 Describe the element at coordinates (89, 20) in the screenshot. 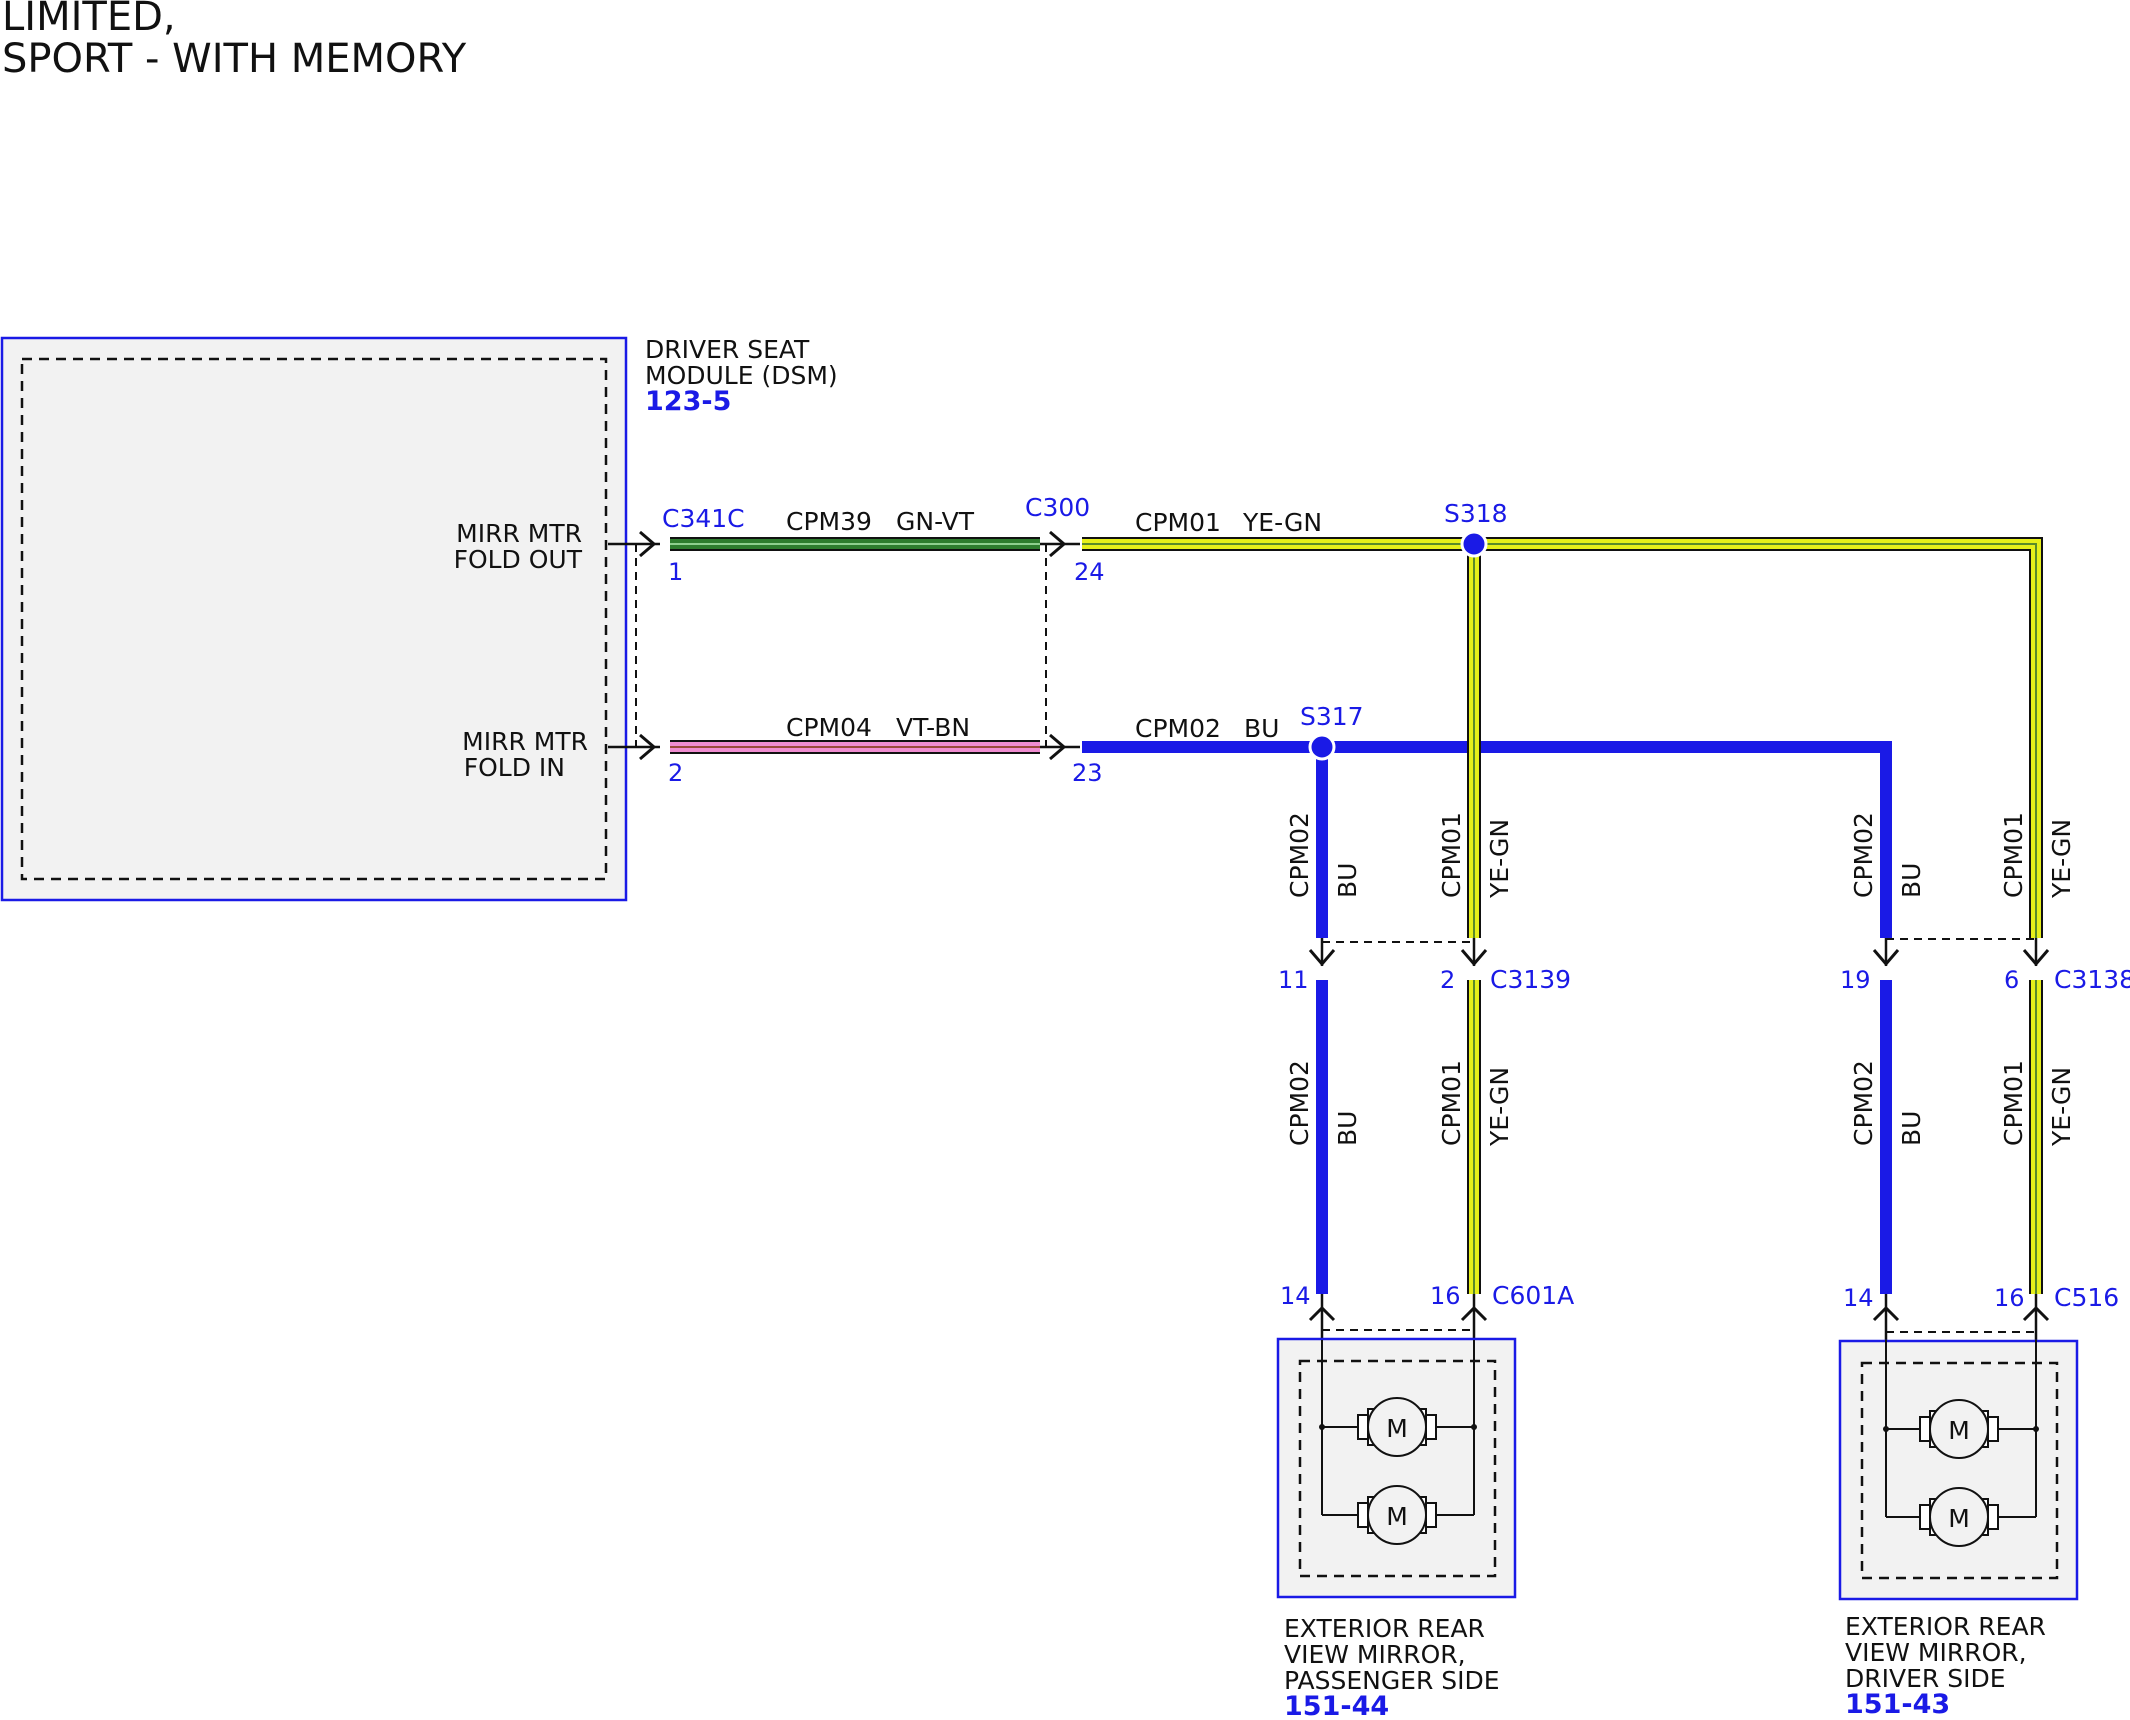

I see `title-line-1: LIMITED,` at that location.